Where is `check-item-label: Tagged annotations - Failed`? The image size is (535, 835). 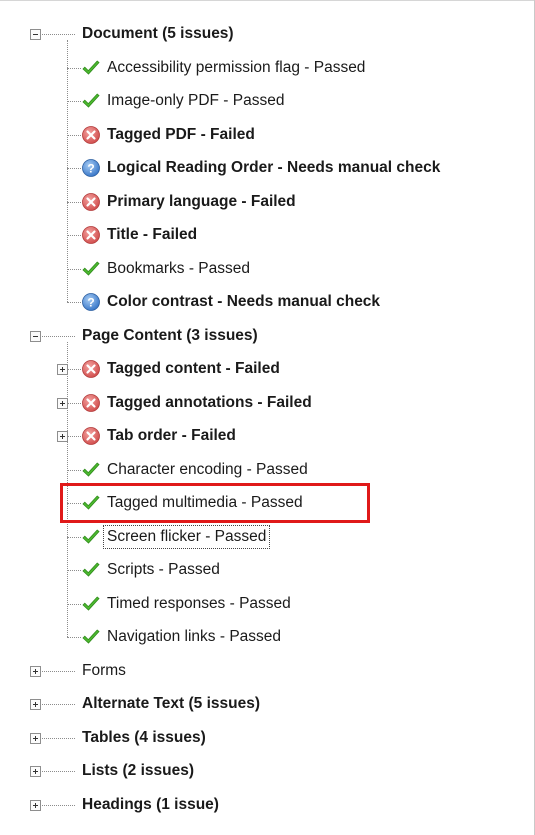 check-item-label: Tagged annotations - Failed is located at coordinates (209, 402).